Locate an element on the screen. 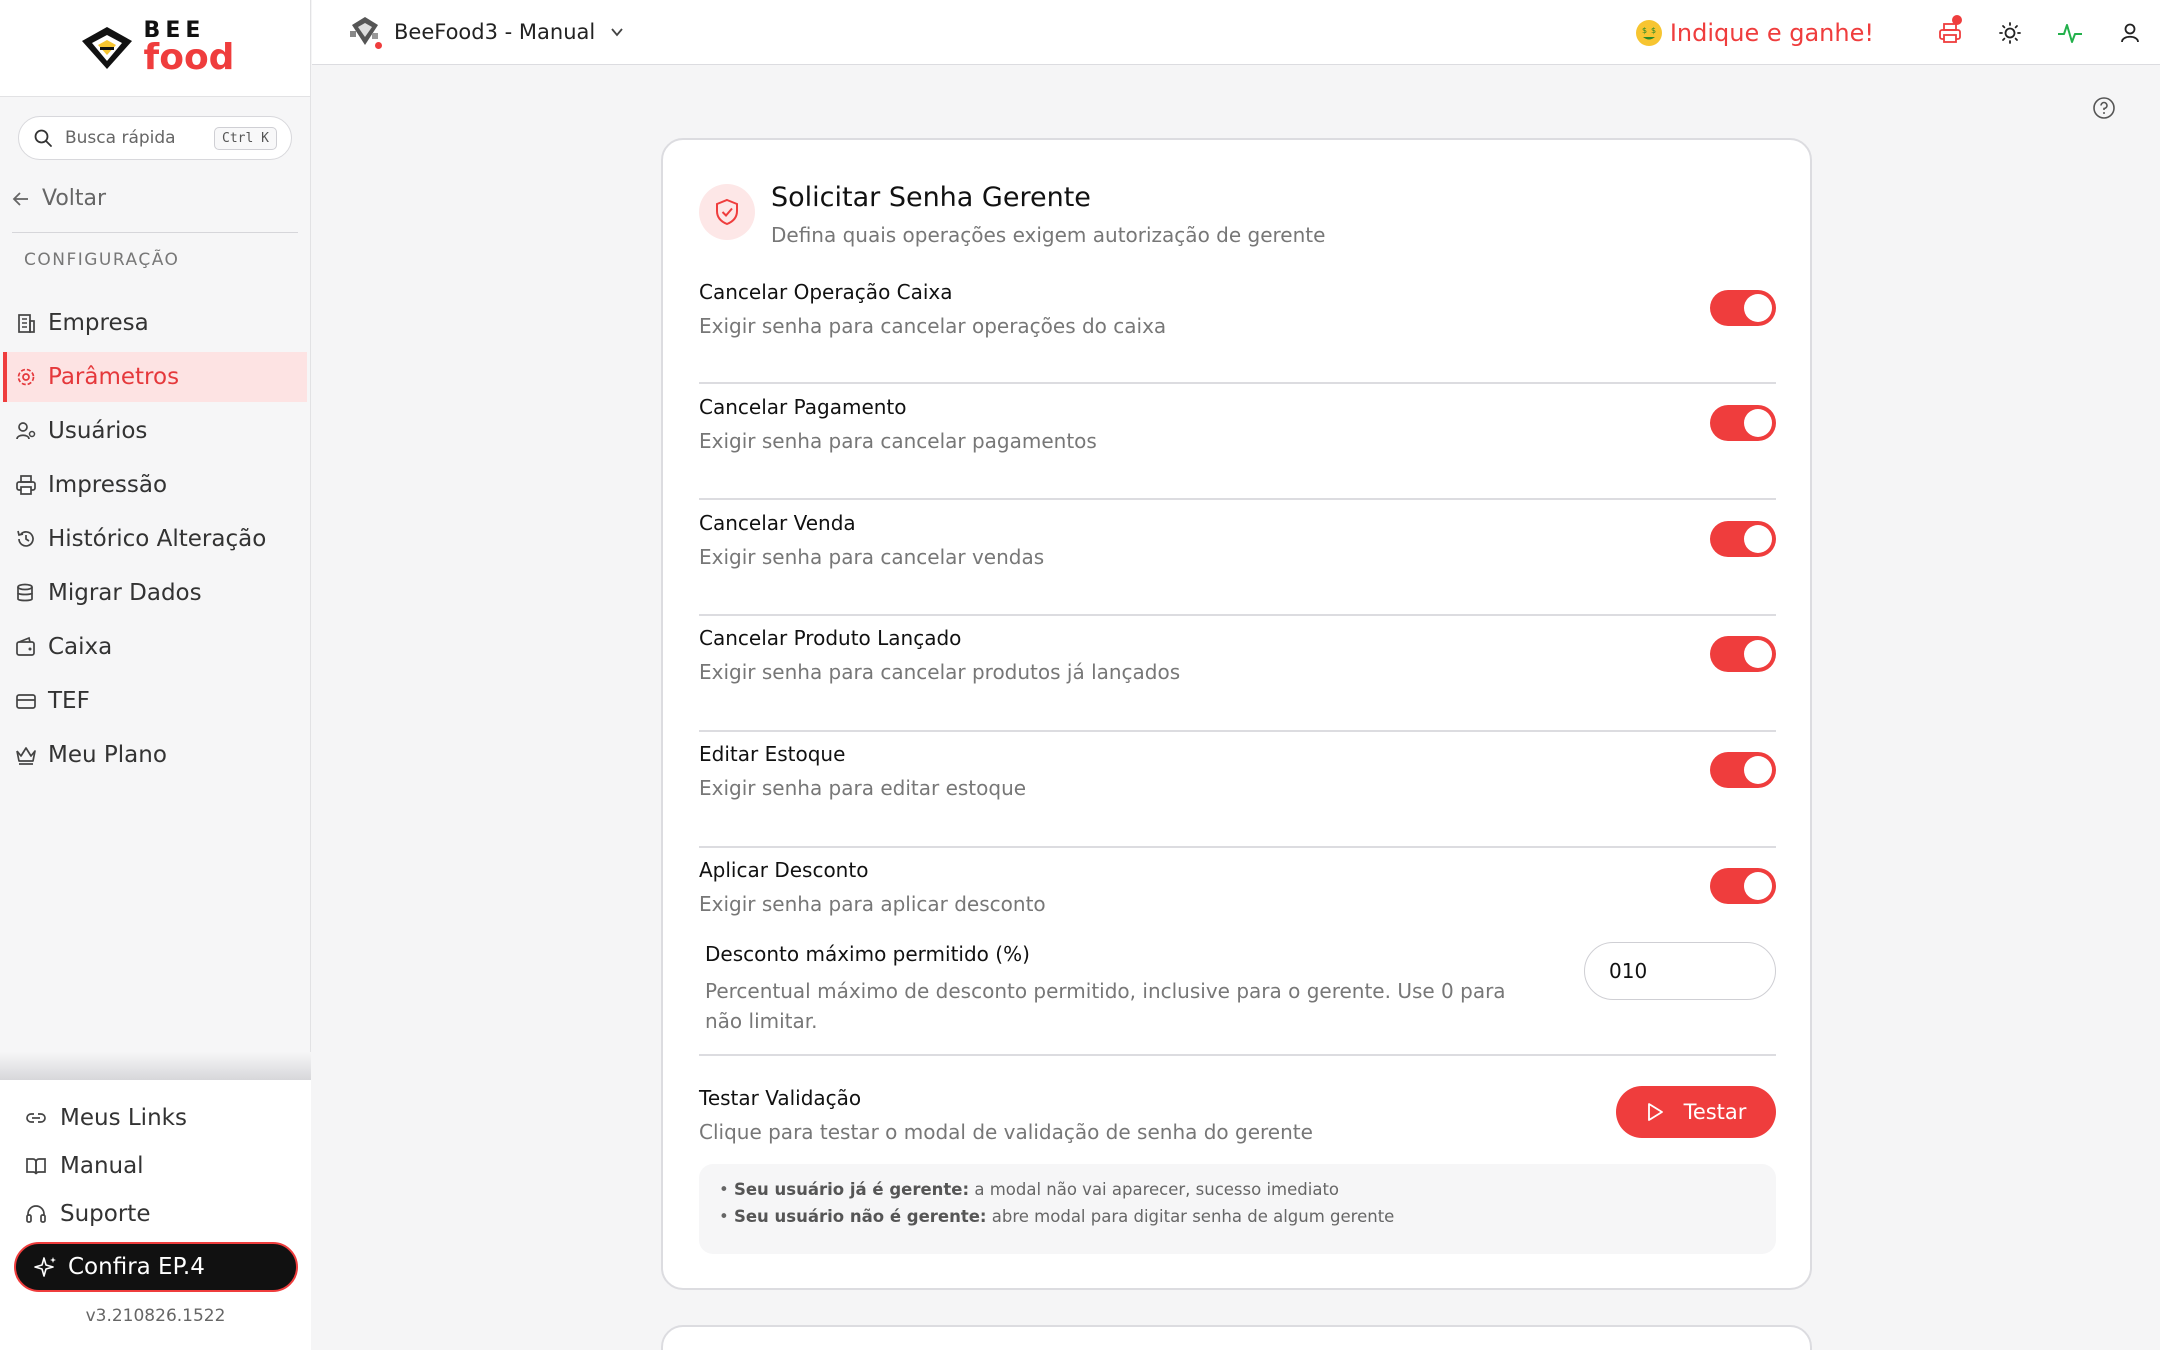 This screenshot has height=1350, width=2160. option-description: Exigir senha para cancelar vendas is located at coordinates (872, 557).